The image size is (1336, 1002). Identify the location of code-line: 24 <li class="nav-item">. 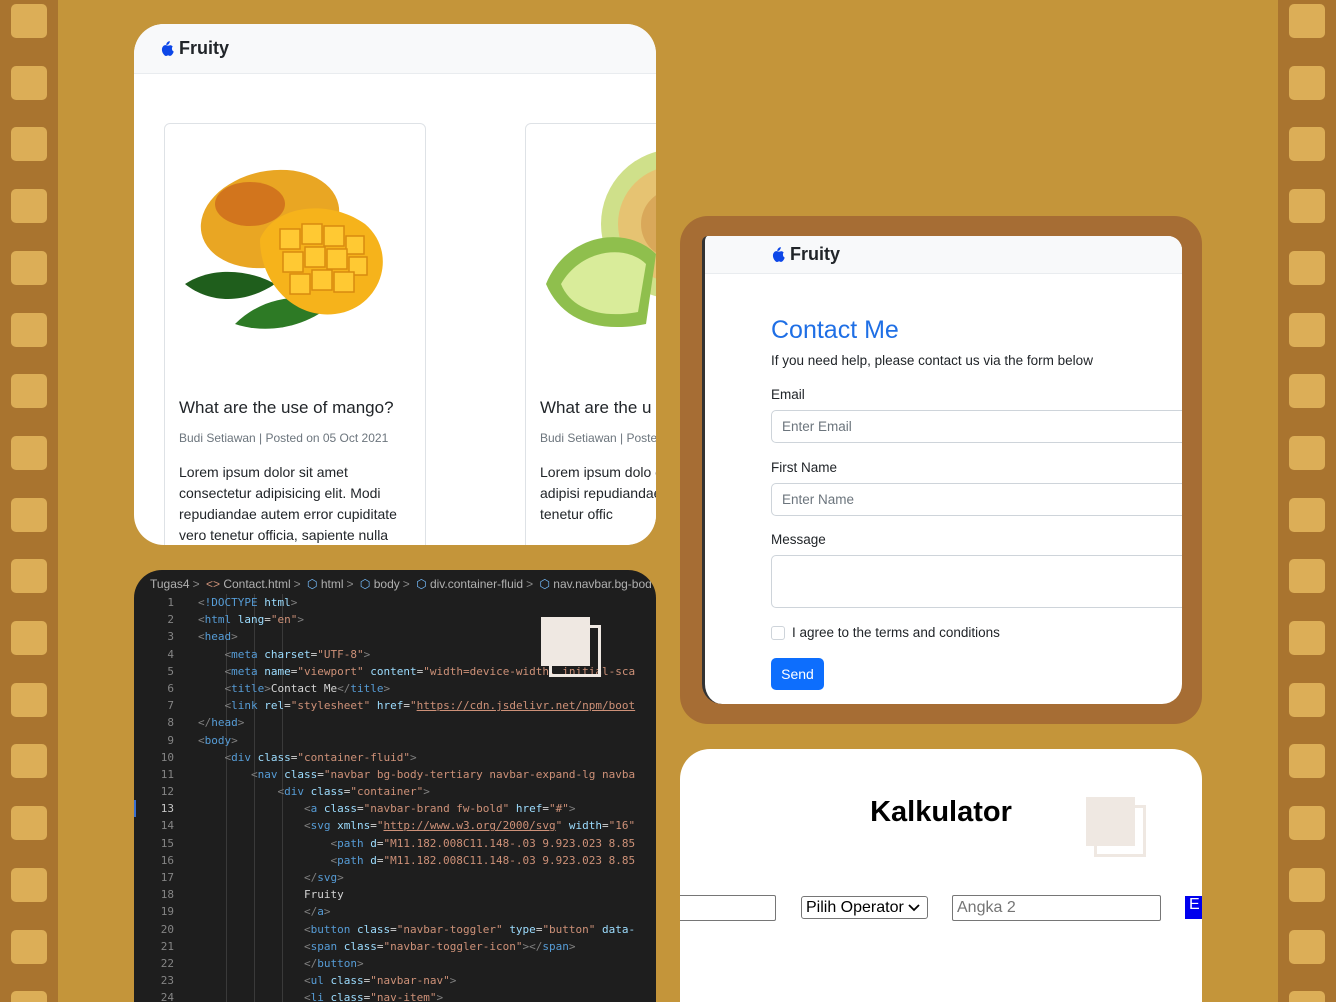
(302, 996).